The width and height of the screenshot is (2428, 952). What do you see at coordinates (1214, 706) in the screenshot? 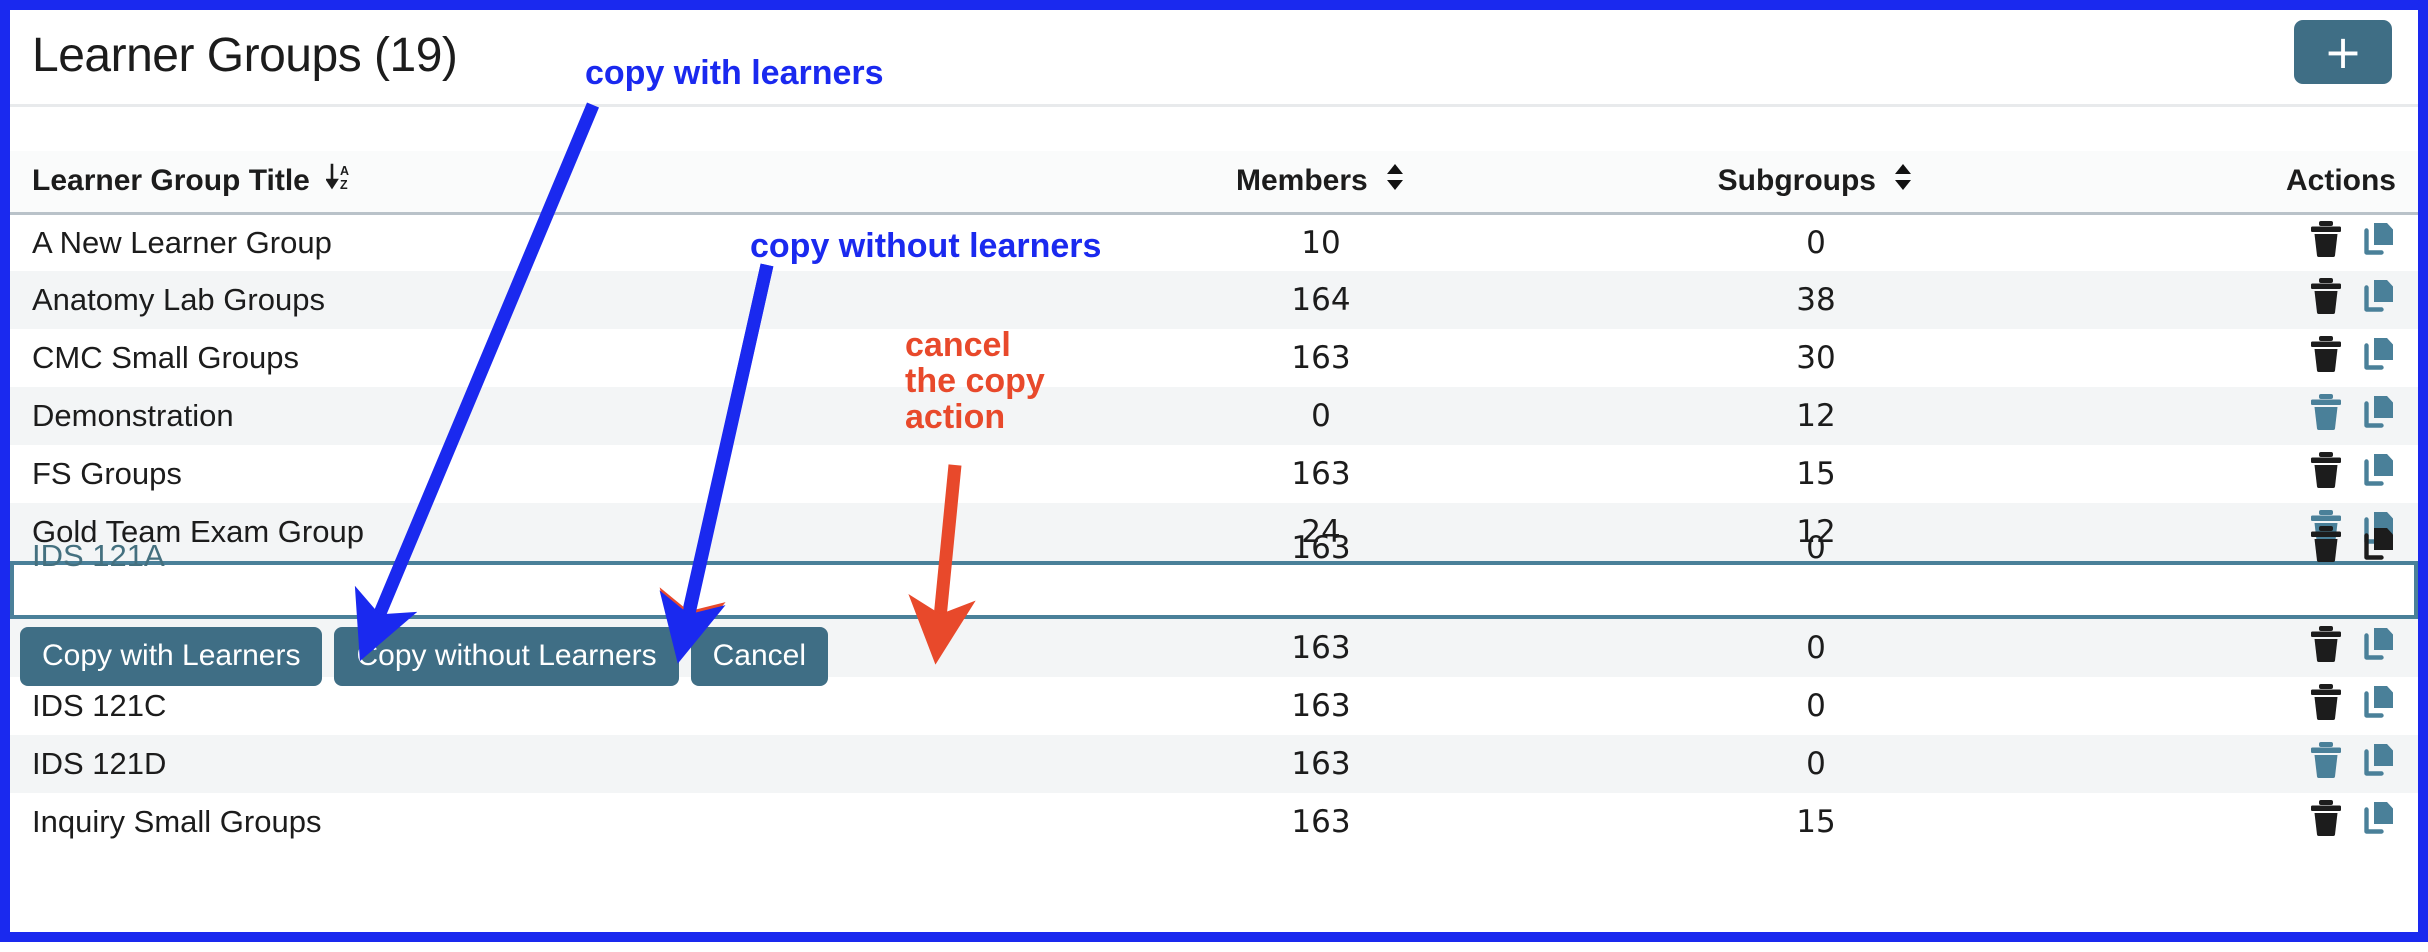
I see `table-row: IDS 121C 163 0` at bounding box center [1214, 706].